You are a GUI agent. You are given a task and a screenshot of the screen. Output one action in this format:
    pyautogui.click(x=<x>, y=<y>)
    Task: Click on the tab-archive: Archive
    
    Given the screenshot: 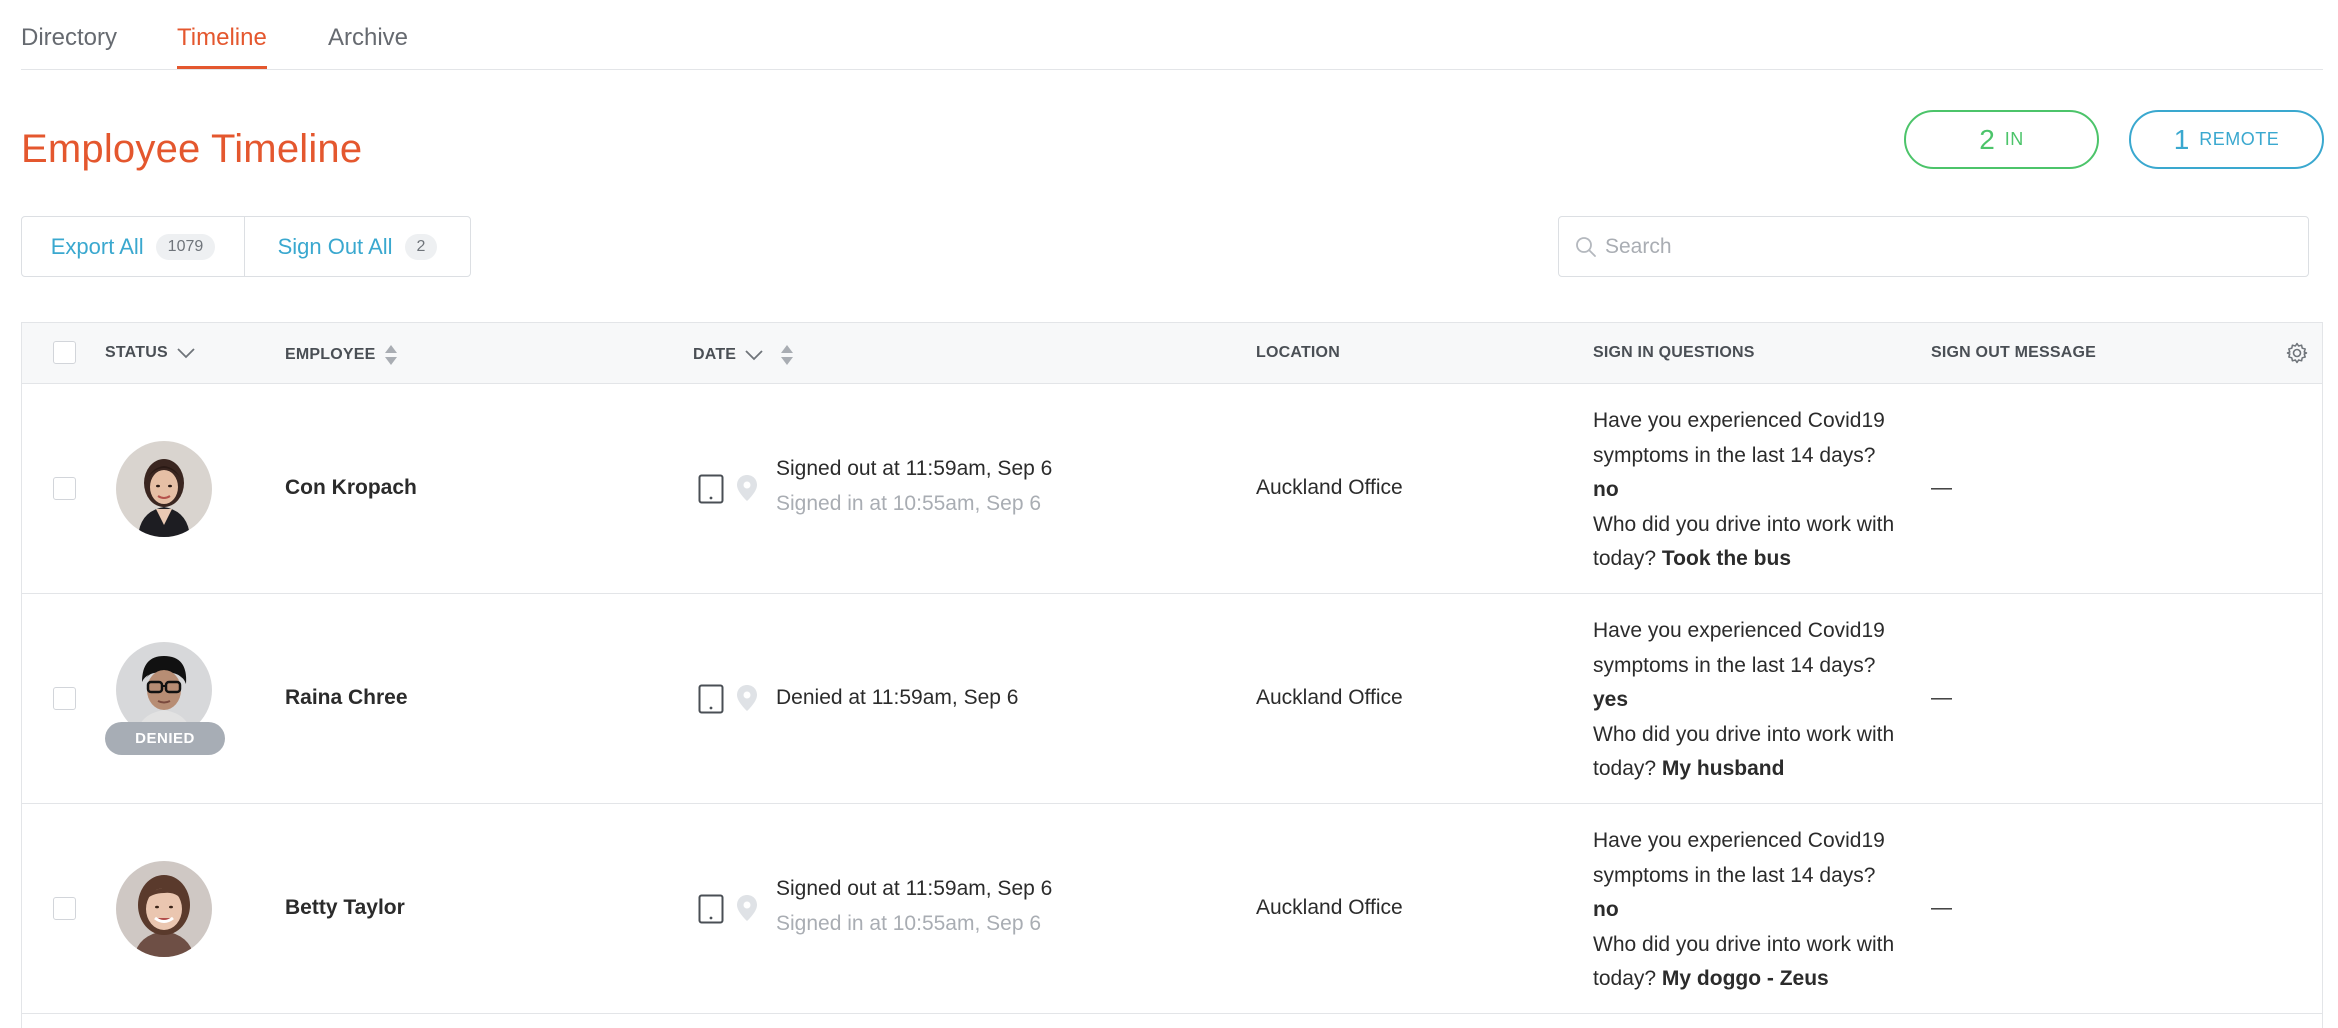 What is the action you would take?
    pyautogui.click(x=368, y=38)
    